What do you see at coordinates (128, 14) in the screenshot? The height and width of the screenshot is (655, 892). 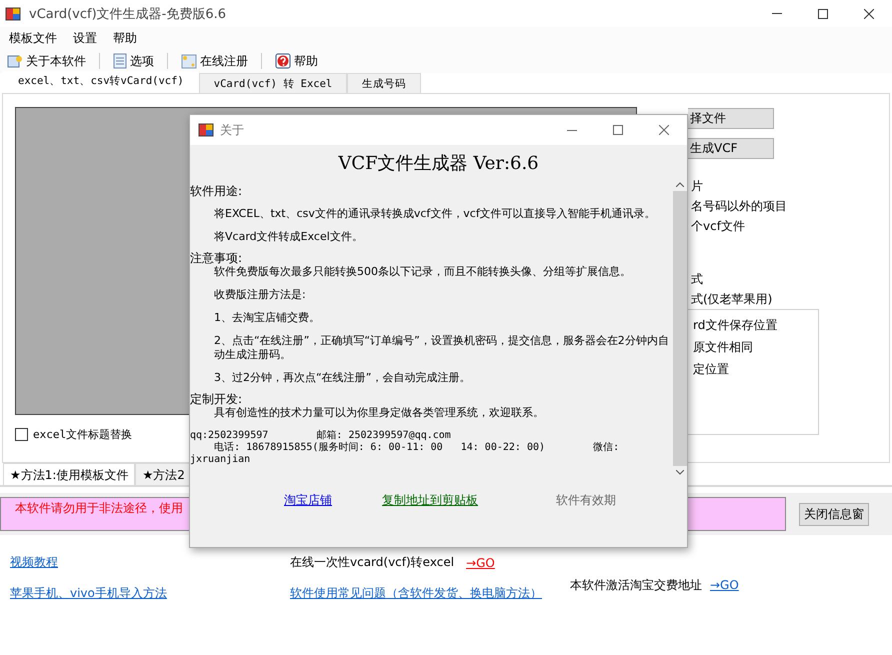 I see `window-title: vCard(vcf)文件生成器-免费版6.6` at bounding box center [128, 14].